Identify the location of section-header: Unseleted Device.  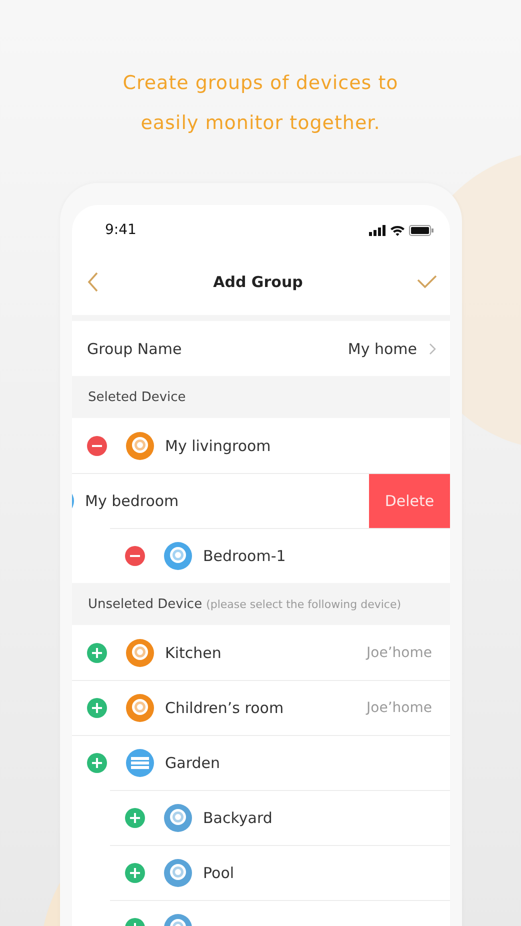
(145, 604).